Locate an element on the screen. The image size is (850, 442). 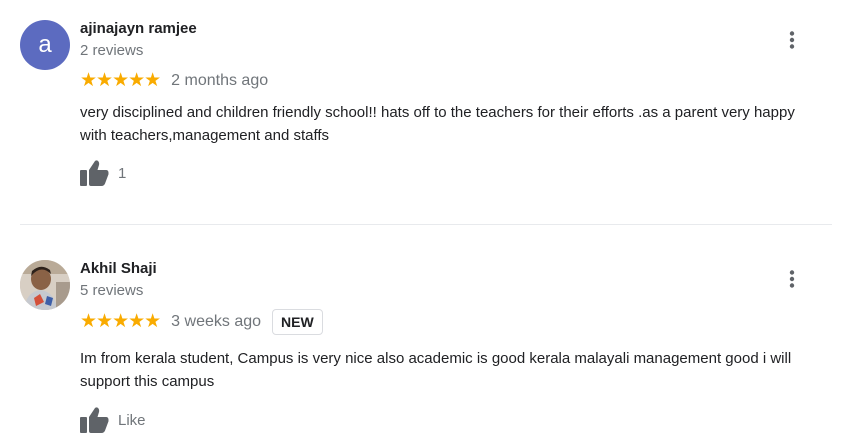
reviewer-review-count: 2 reviews is located at coordinates (112, 50).